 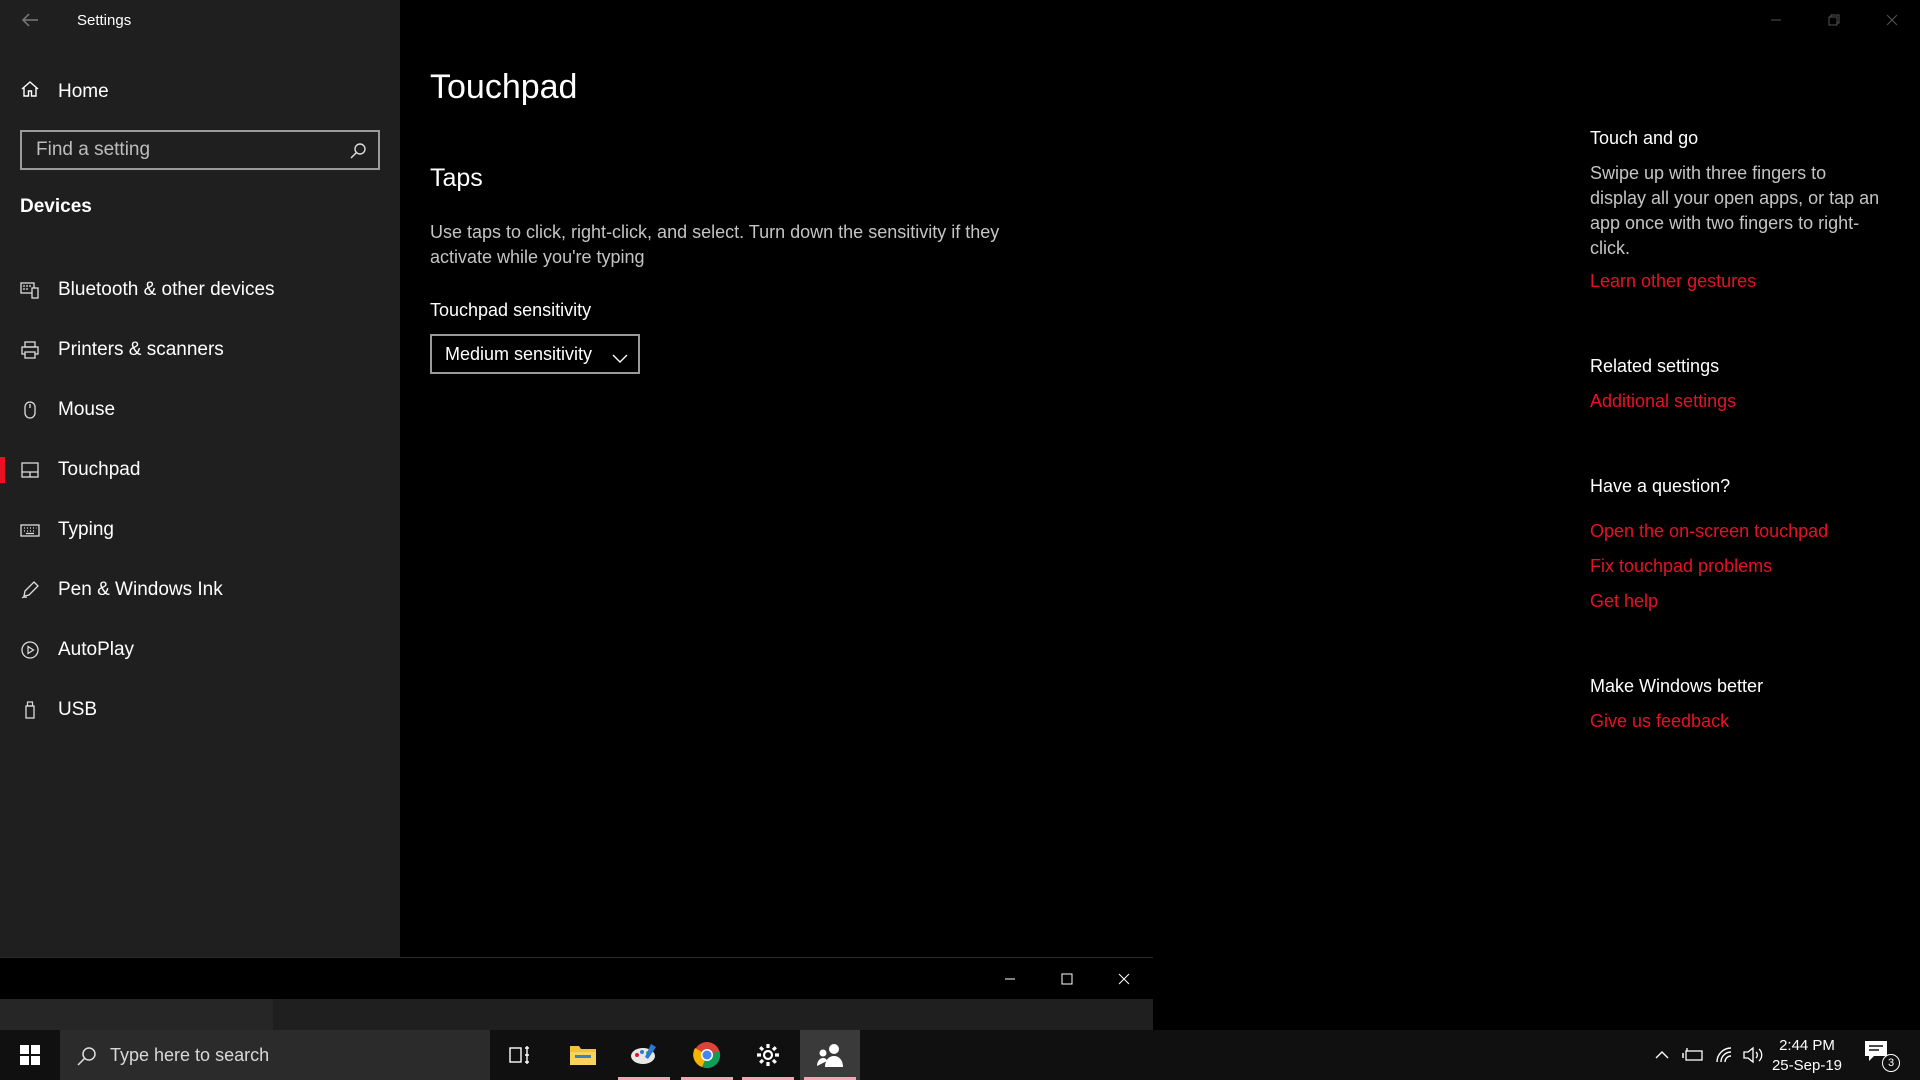 I want to click on fix-touchpad-problems-link: Fix touchpad problems, so click(x=1681, y=566).